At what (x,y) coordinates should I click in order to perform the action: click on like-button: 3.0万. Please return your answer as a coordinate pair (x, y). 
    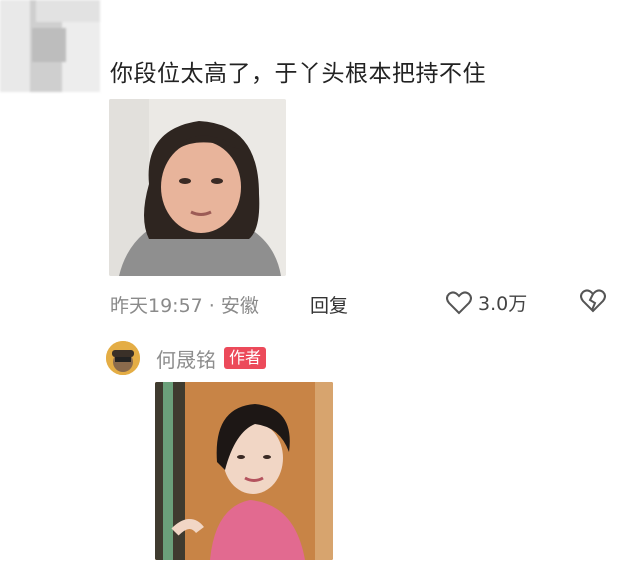
    Looking at the image, I should click on (486, 302).